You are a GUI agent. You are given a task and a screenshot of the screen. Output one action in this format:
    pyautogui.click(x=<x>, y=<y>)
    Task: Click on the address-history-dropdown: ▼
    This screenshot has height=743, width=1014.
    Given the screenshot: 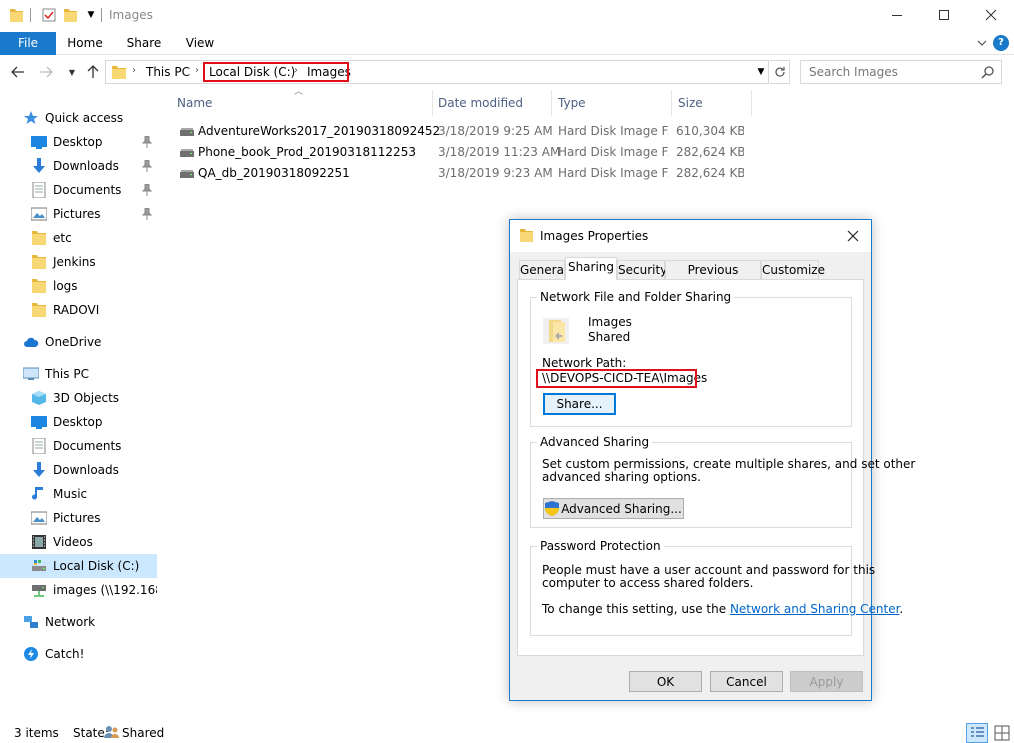 What is the action you would take?
    pyautogui.click(x=761, y=72)
    